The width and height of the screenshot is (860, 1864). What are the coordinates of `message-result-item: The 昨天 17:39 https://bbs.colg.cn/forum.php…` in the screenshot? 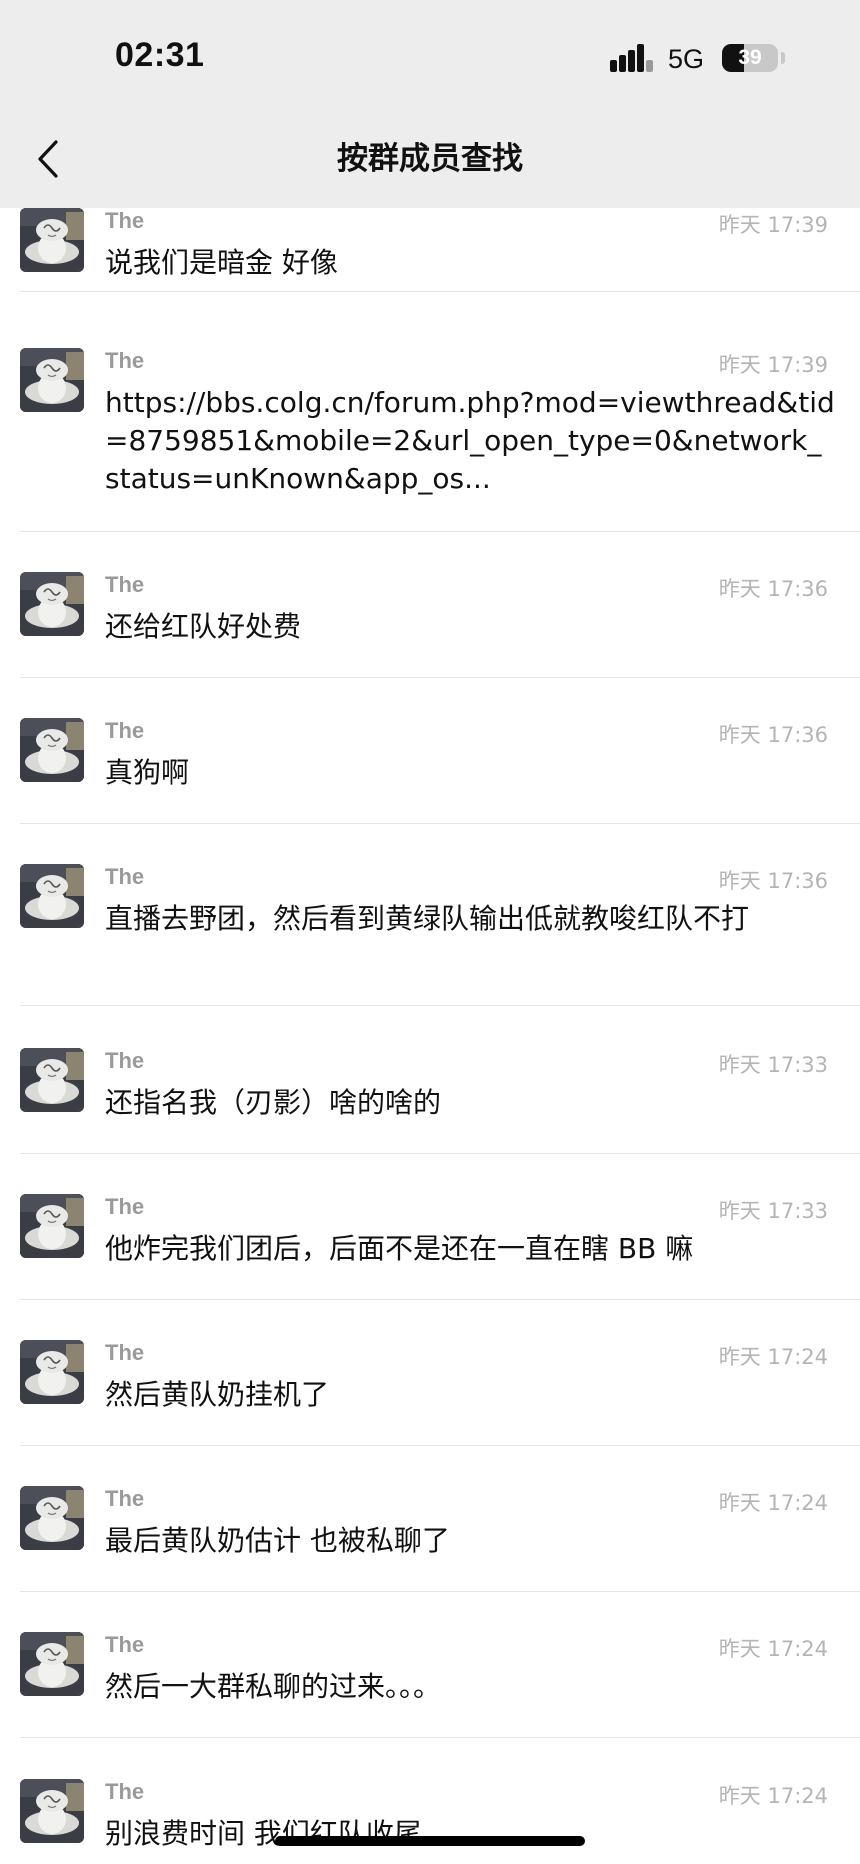 It's located at (430, 426).